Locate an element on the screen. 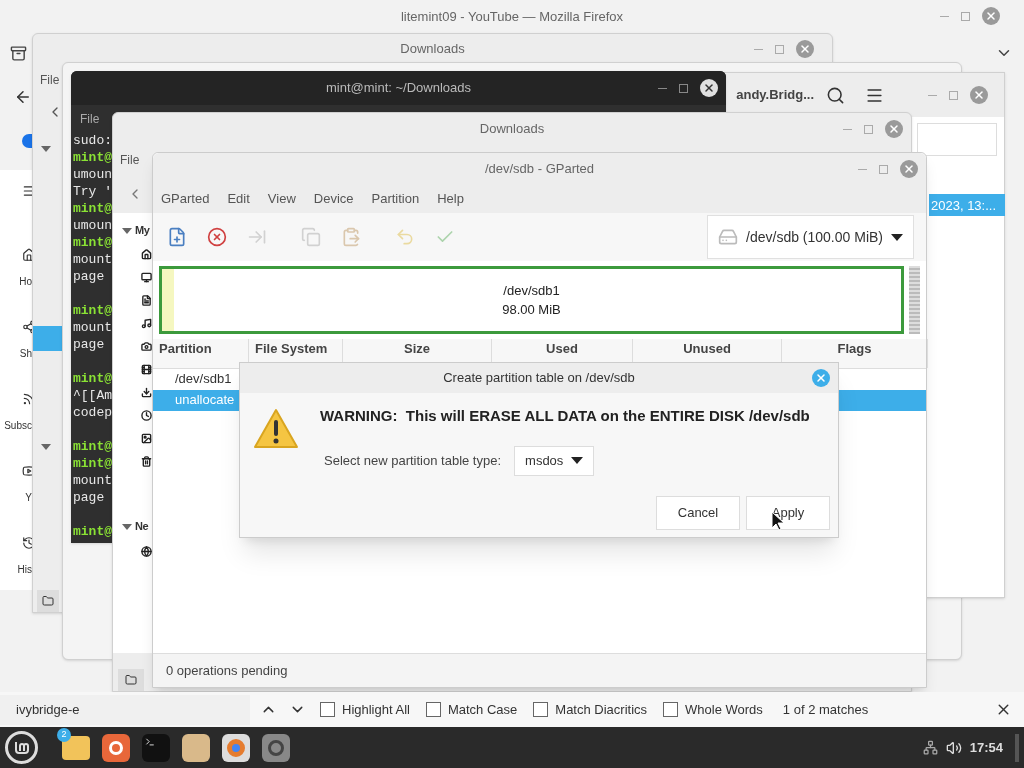 The height and width of the screenshot is (768, 1024). status-text: 0 operations pending is located at coordinates (227, 670).